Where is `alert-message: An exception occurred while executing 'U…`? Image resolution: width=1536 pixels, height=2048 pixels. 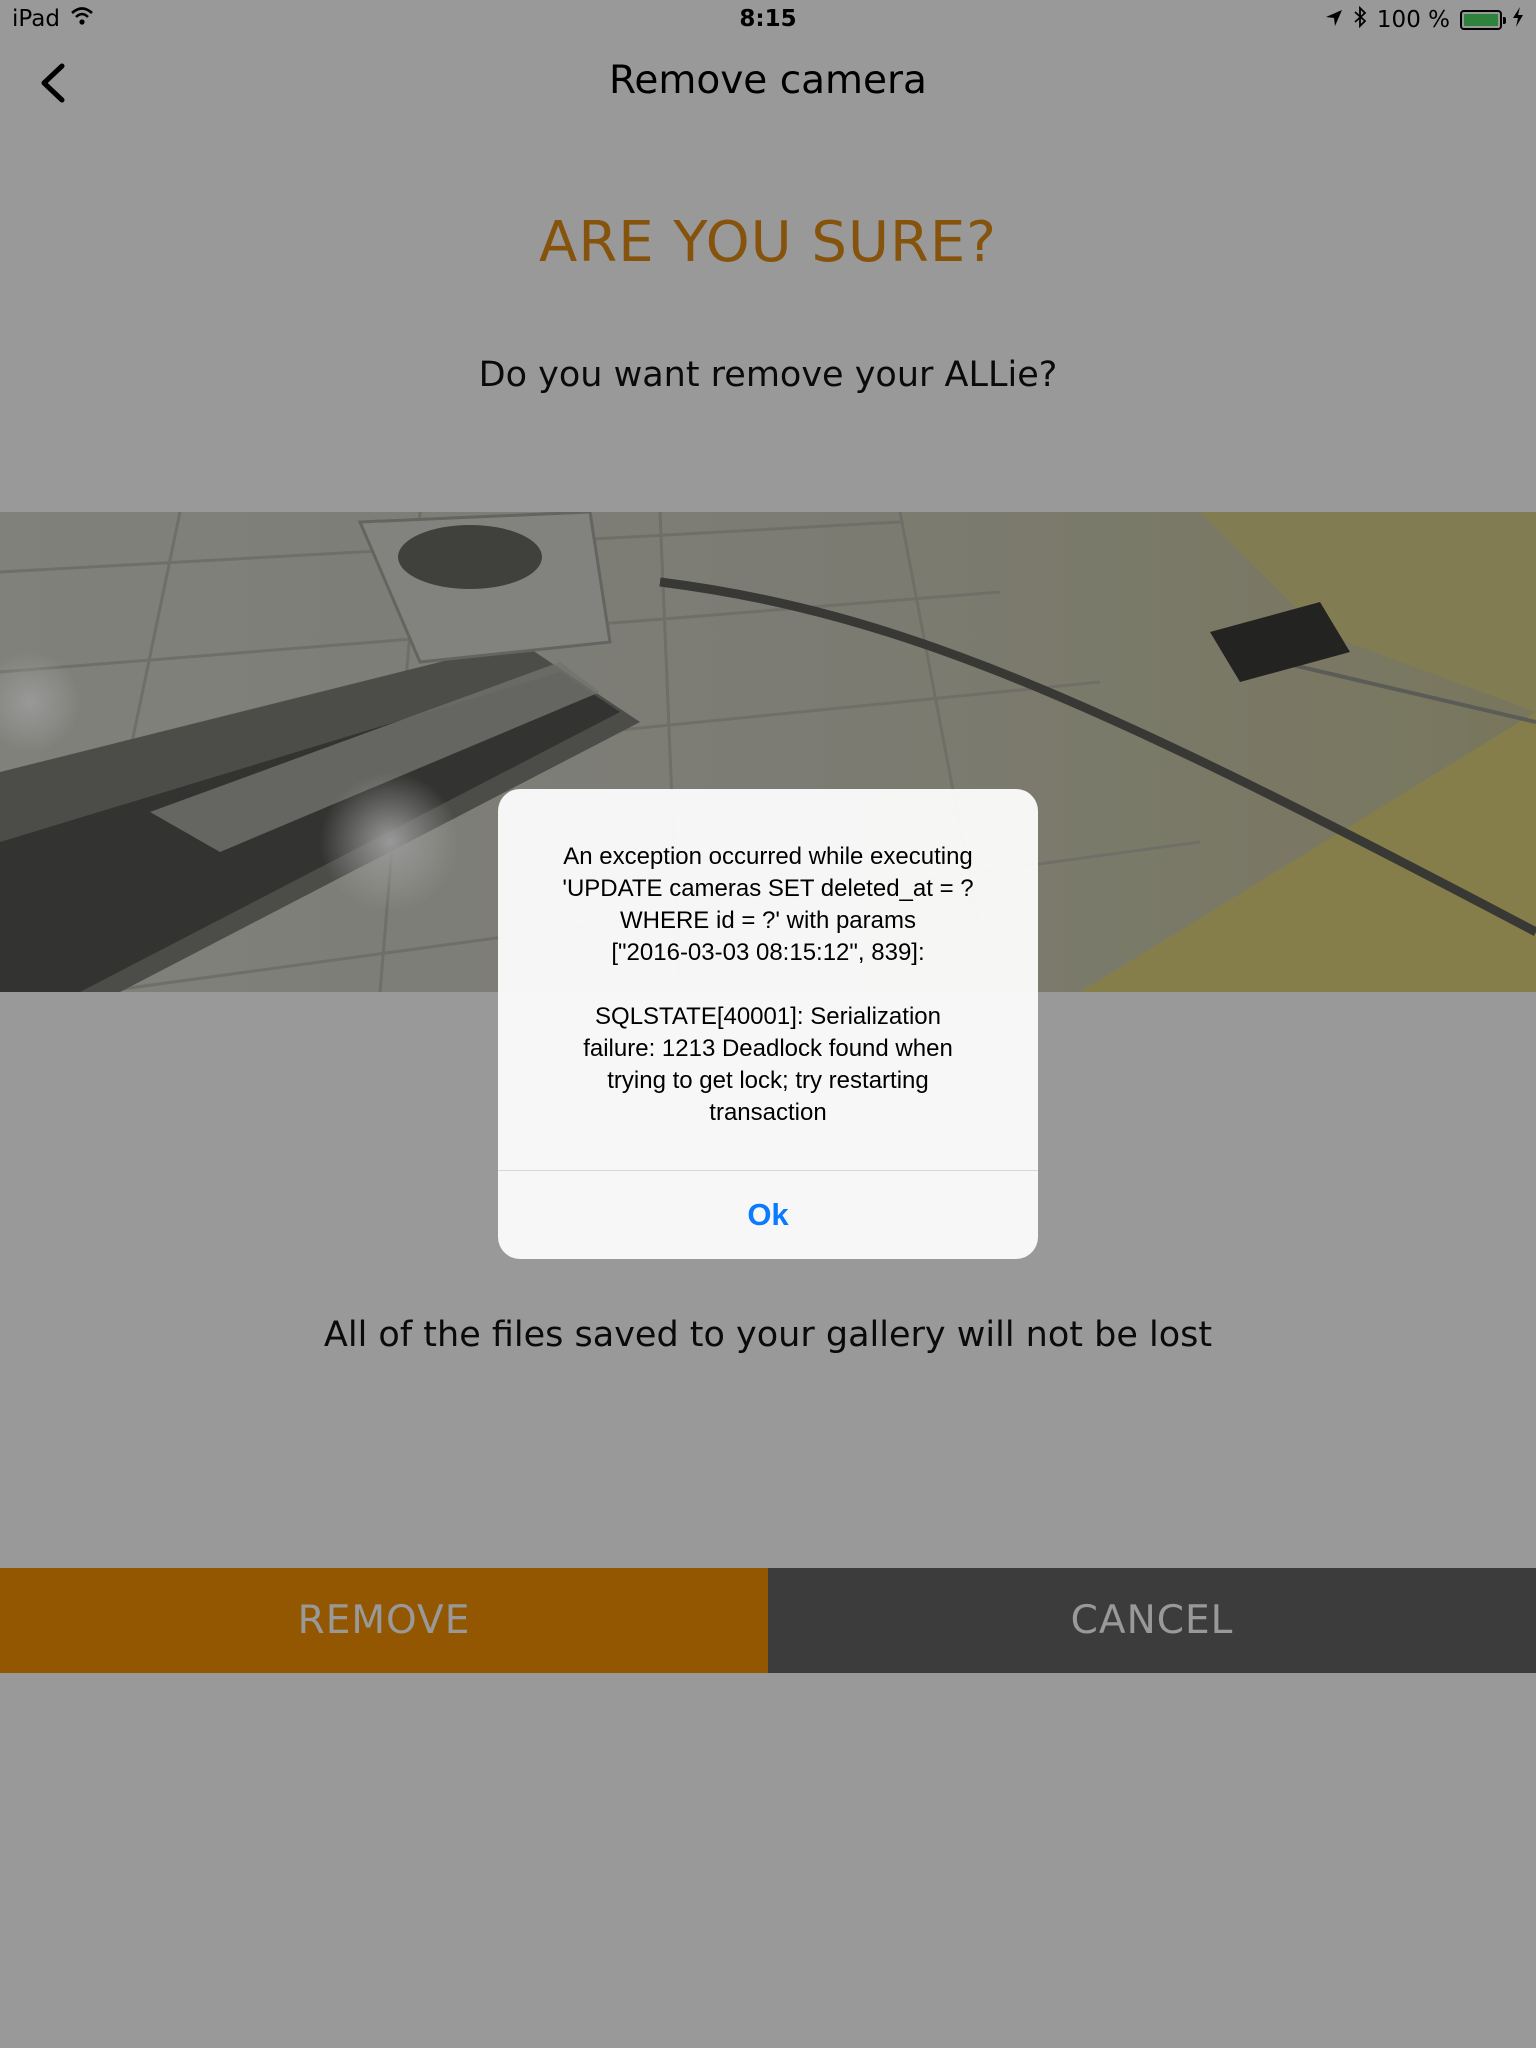
alert-message: An exception occurred while executing 'U… is located at coordinates (768, 984).